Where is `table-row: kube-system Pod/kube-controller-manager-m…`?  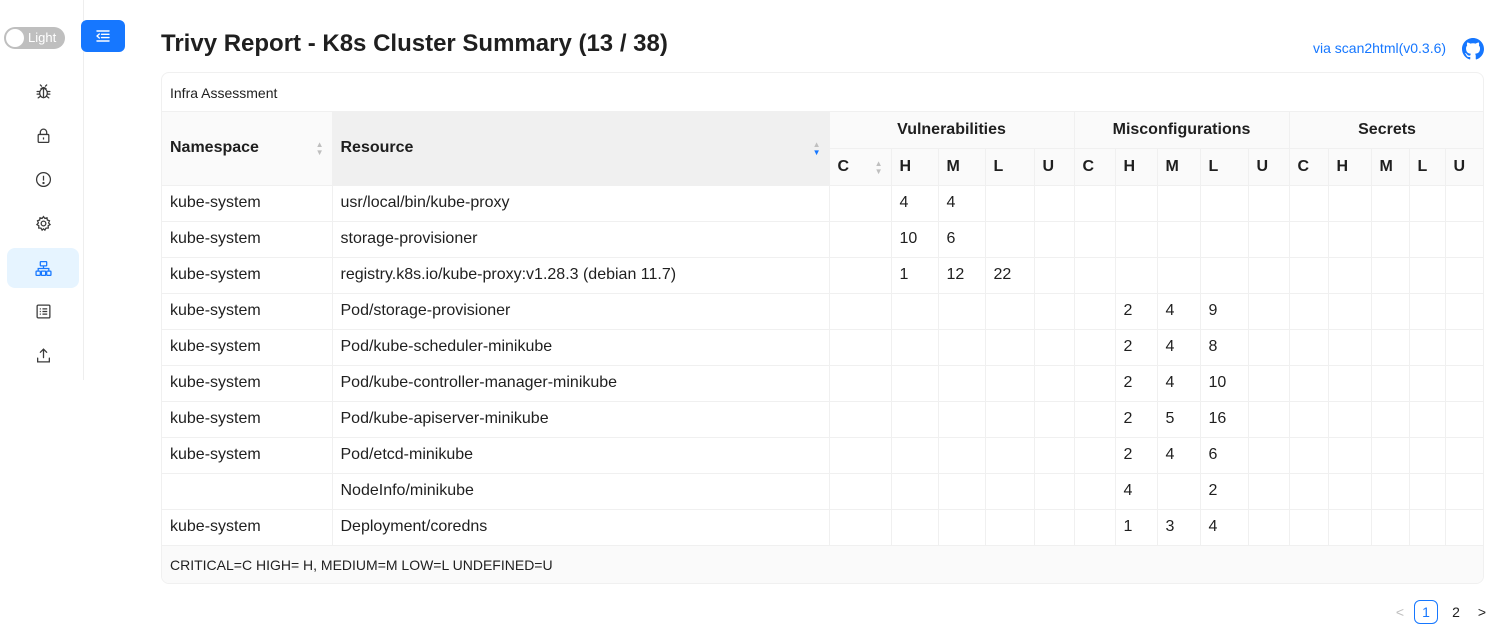 table-row: kube-system Pod/kube-controller-manager-m… is located at coordinates (822, 383).